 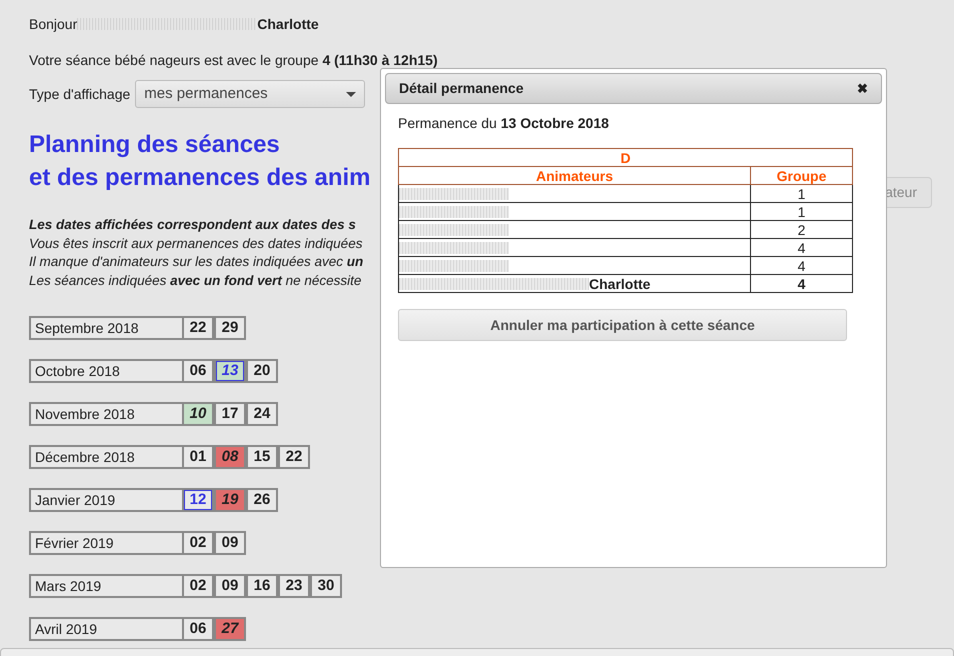 What do you see at coordinates (262, 414) in the screenshot?
I see `day-cell: 24` at bounding box center [262, 414].